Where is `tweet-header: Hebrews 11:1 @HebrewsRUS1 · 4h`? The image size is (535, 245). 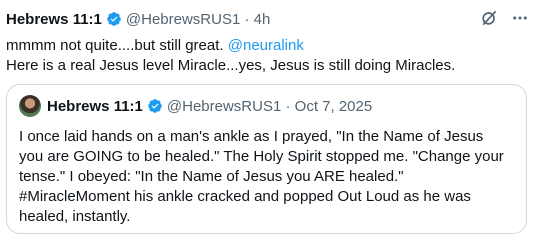 tweet-header: Hebrews 11:1 @HebrewsRUS1 · 4h is located at coordinates (138, 19).